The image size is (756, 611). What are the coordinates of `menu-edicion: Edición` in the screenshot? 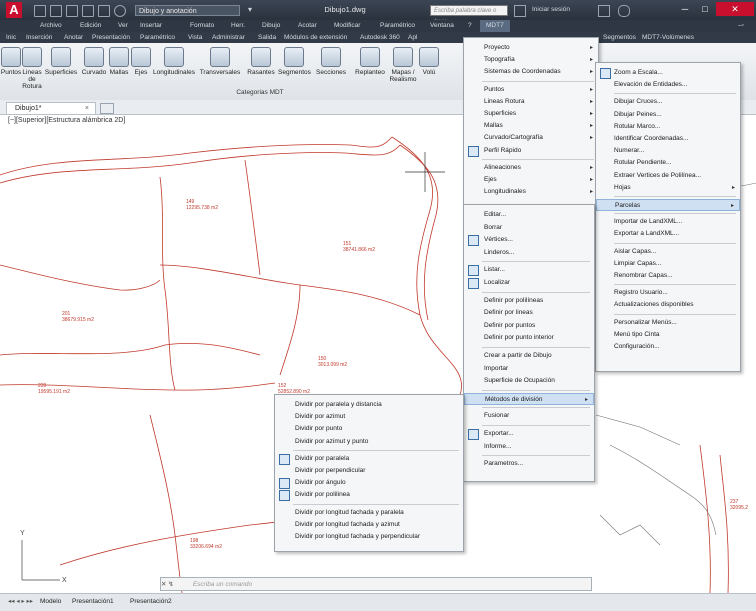 It's located at (90, 26).